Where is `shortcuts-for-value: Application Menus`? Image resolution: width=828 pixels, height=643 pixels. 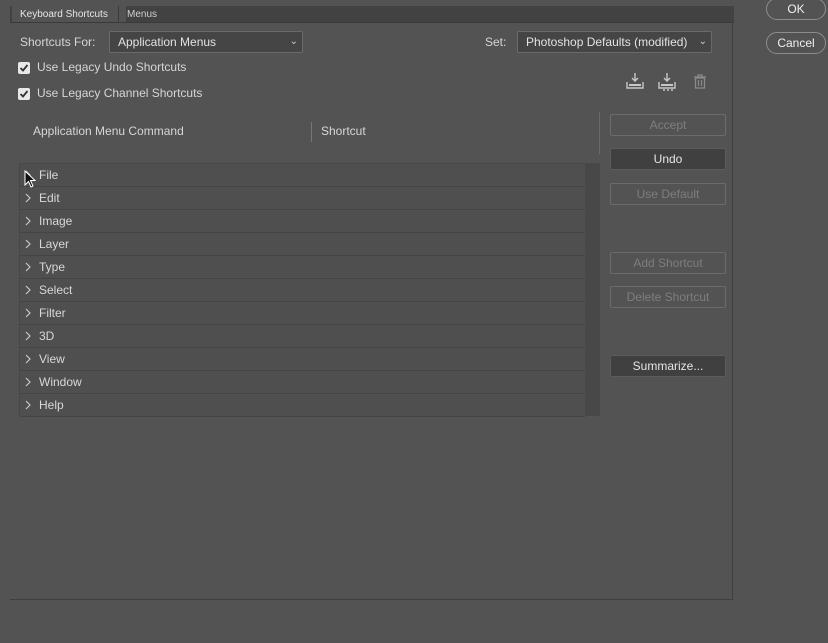
shortcuts-for-value: Application Menus is located at coordinates (167, 42).